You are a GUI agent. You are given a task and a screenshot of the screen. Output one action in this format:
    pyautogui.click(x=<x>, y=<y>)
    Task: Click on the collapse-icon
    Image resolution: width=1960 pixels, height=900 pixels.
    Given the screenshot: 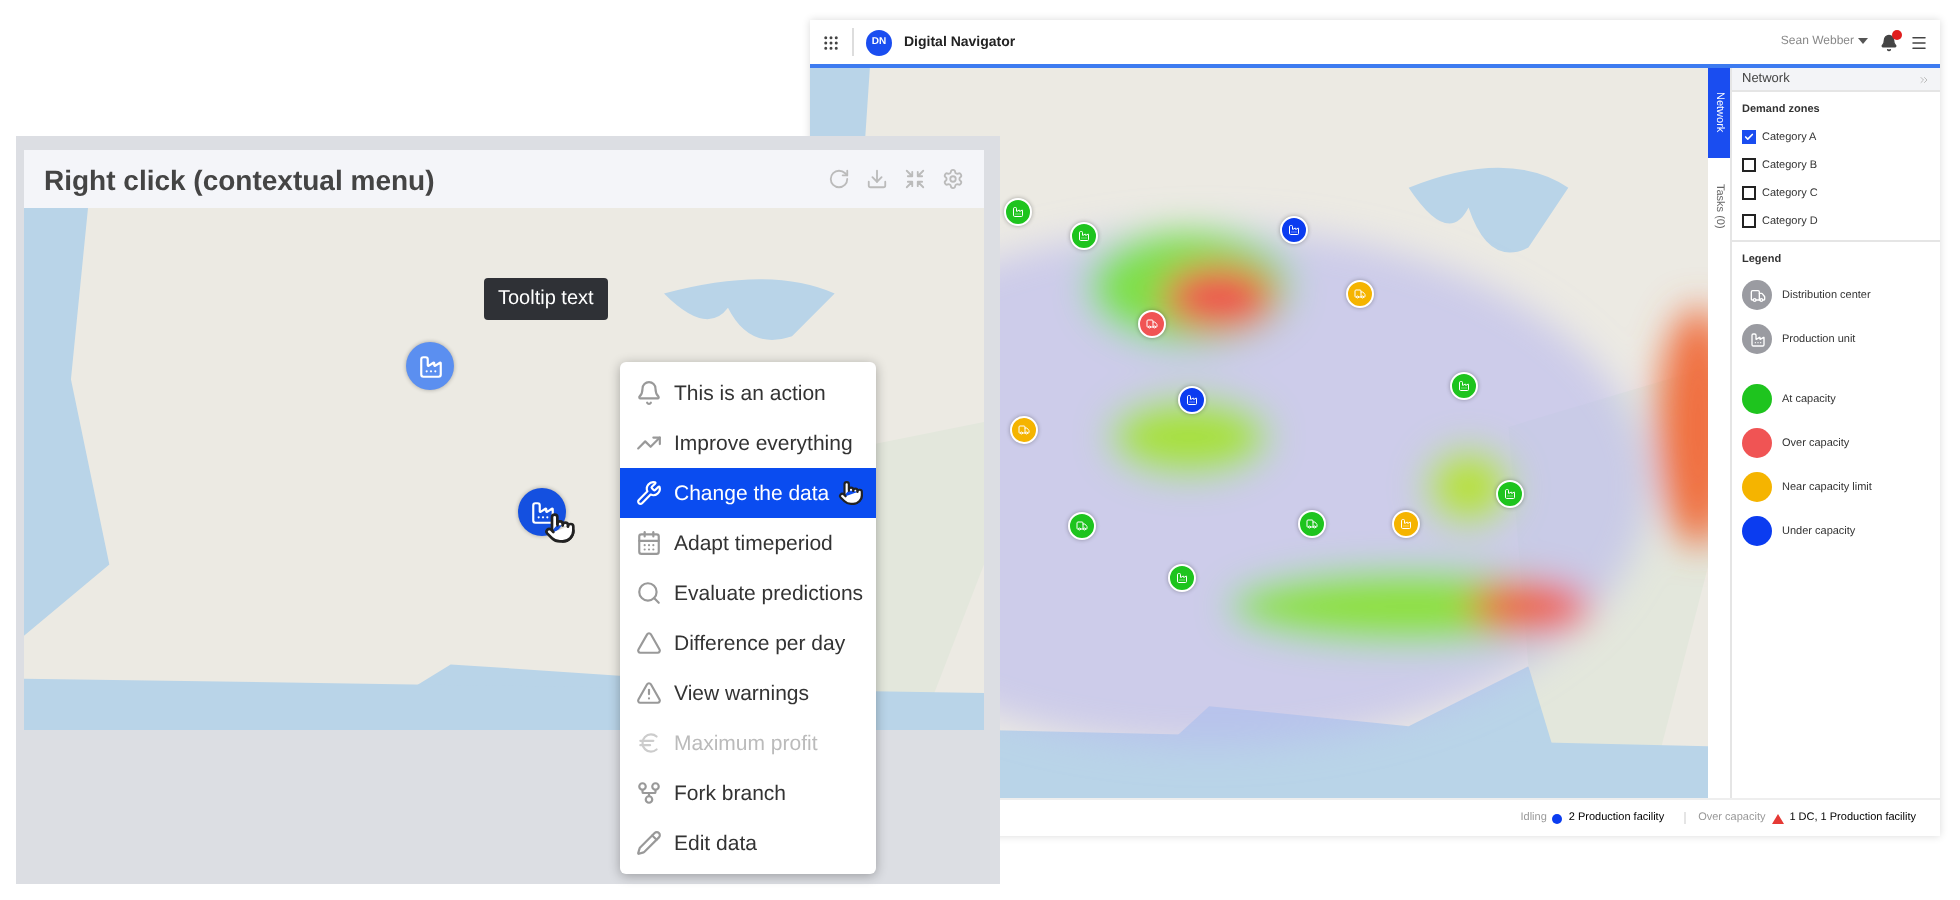 What is the action you would take?
    pyautogui.click(x=1924, y=79)
    